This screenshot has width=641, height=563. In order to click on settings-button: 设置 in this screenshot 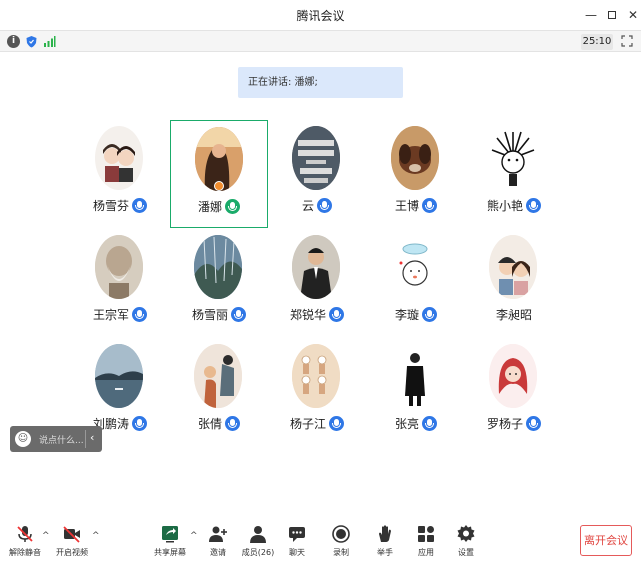, I will do `click(466, 540)`.